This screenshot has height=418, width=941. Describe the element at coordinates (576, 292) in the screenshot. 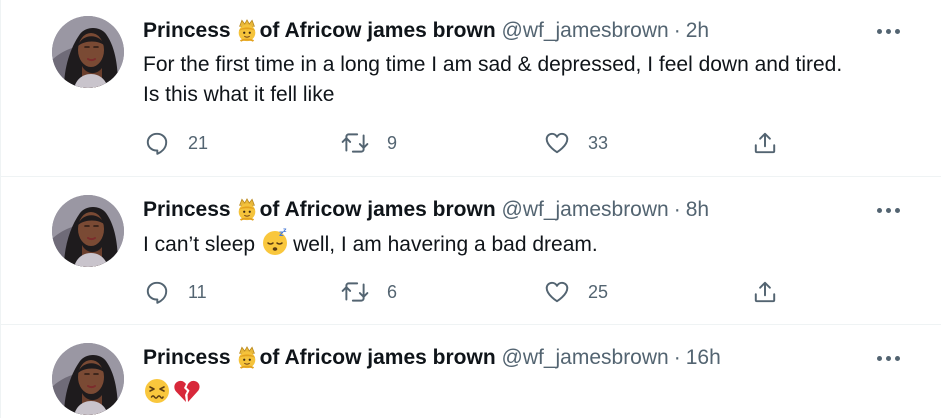

I see `like-button: 25` at that location.